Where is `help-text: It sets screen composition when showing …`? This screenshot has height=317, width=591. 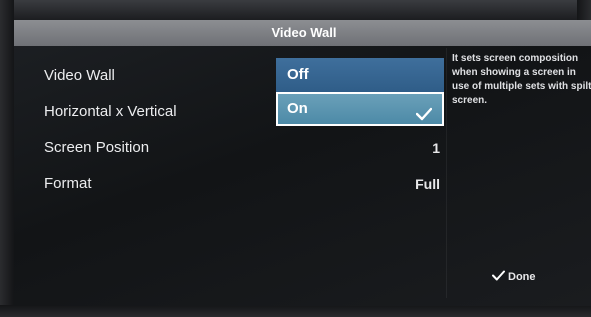
help-text: It sets screen composition when showing … is located at coordinates (521, 79).